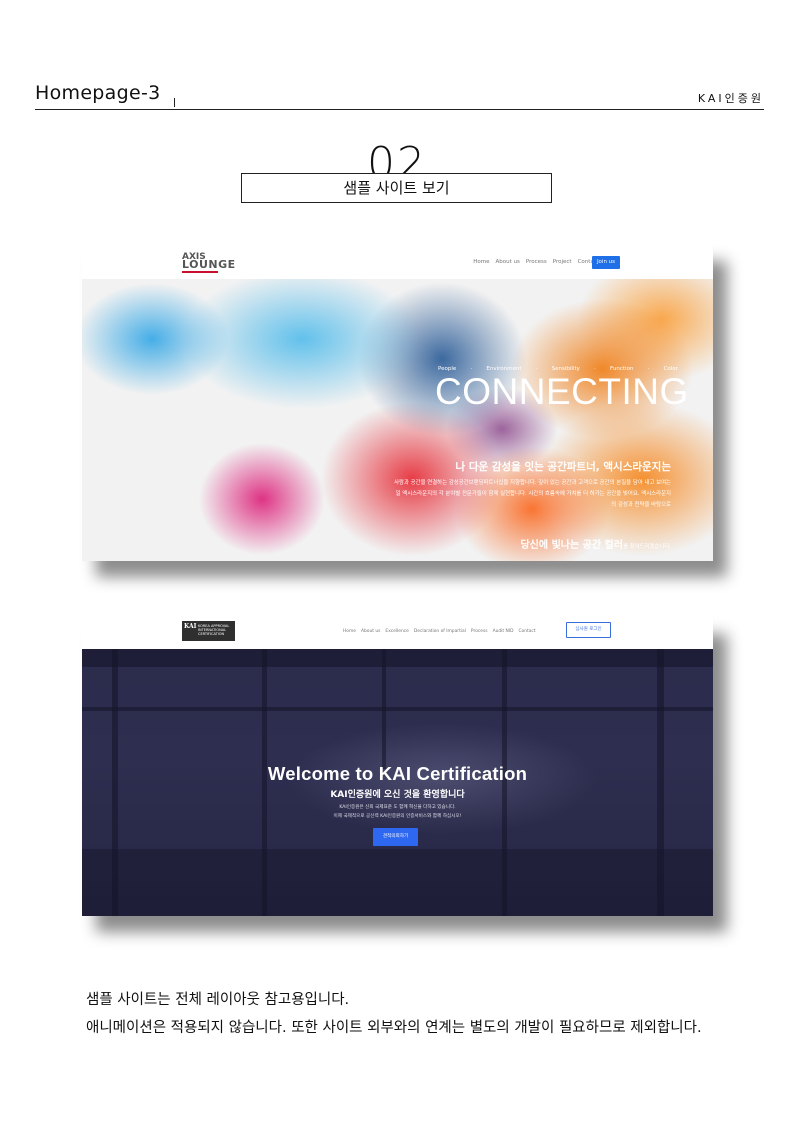  I want to click on sample2-nav-declaration: Declaration of Impartial, so click(440, 631).